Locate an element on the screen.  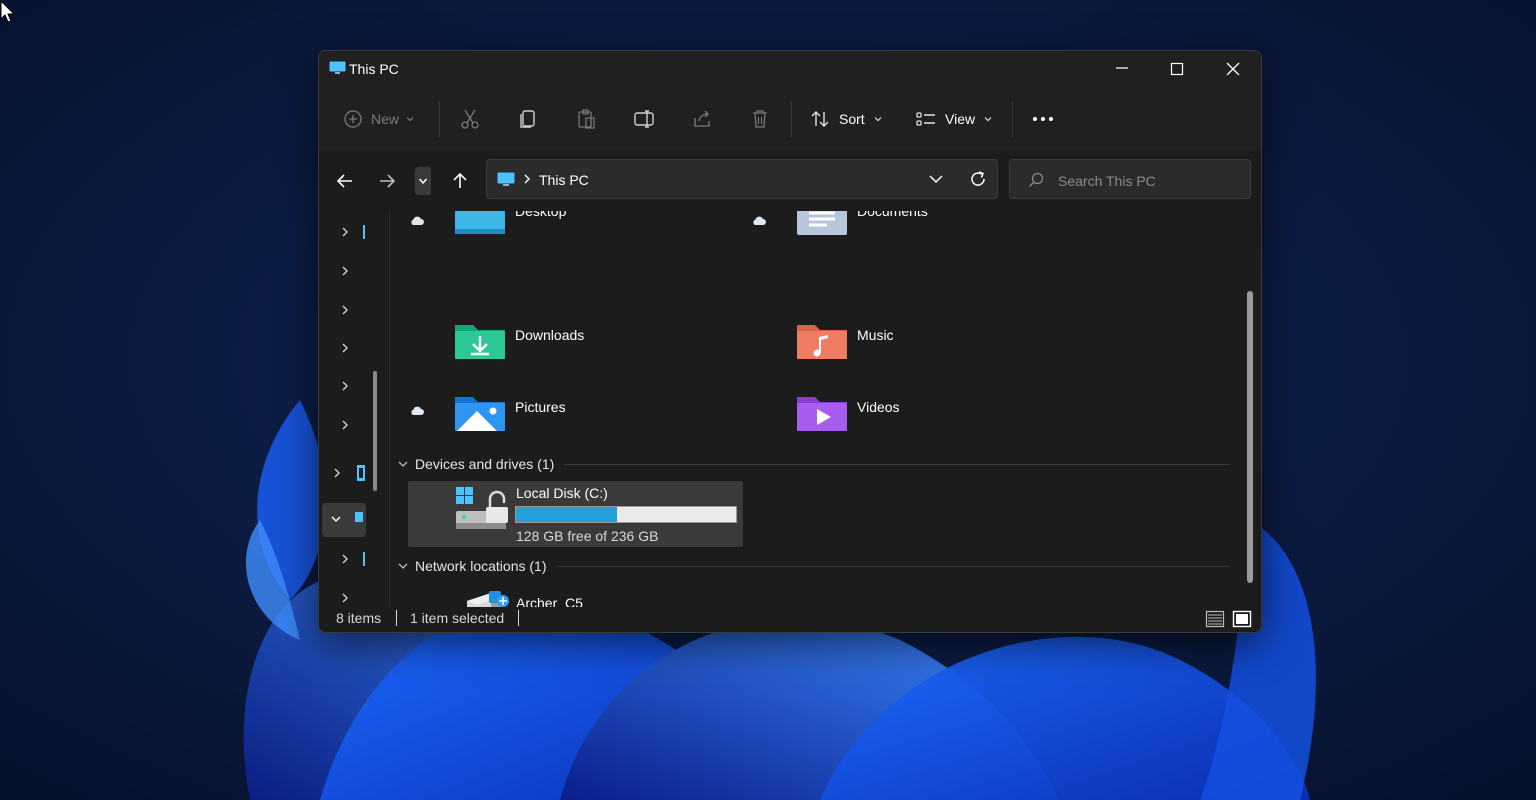
rename-button is located at coordinates (644, 119).